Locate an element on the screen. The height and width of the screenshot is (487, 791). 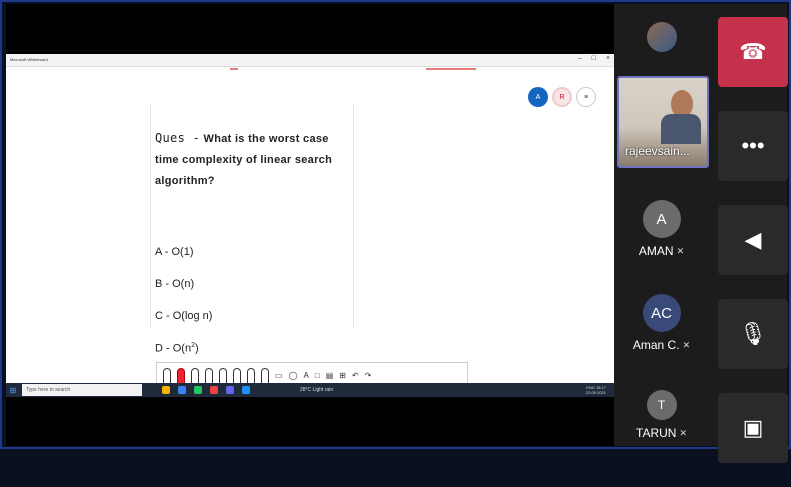
hang-up-button: ☎ is located at coordinates (753, 52).